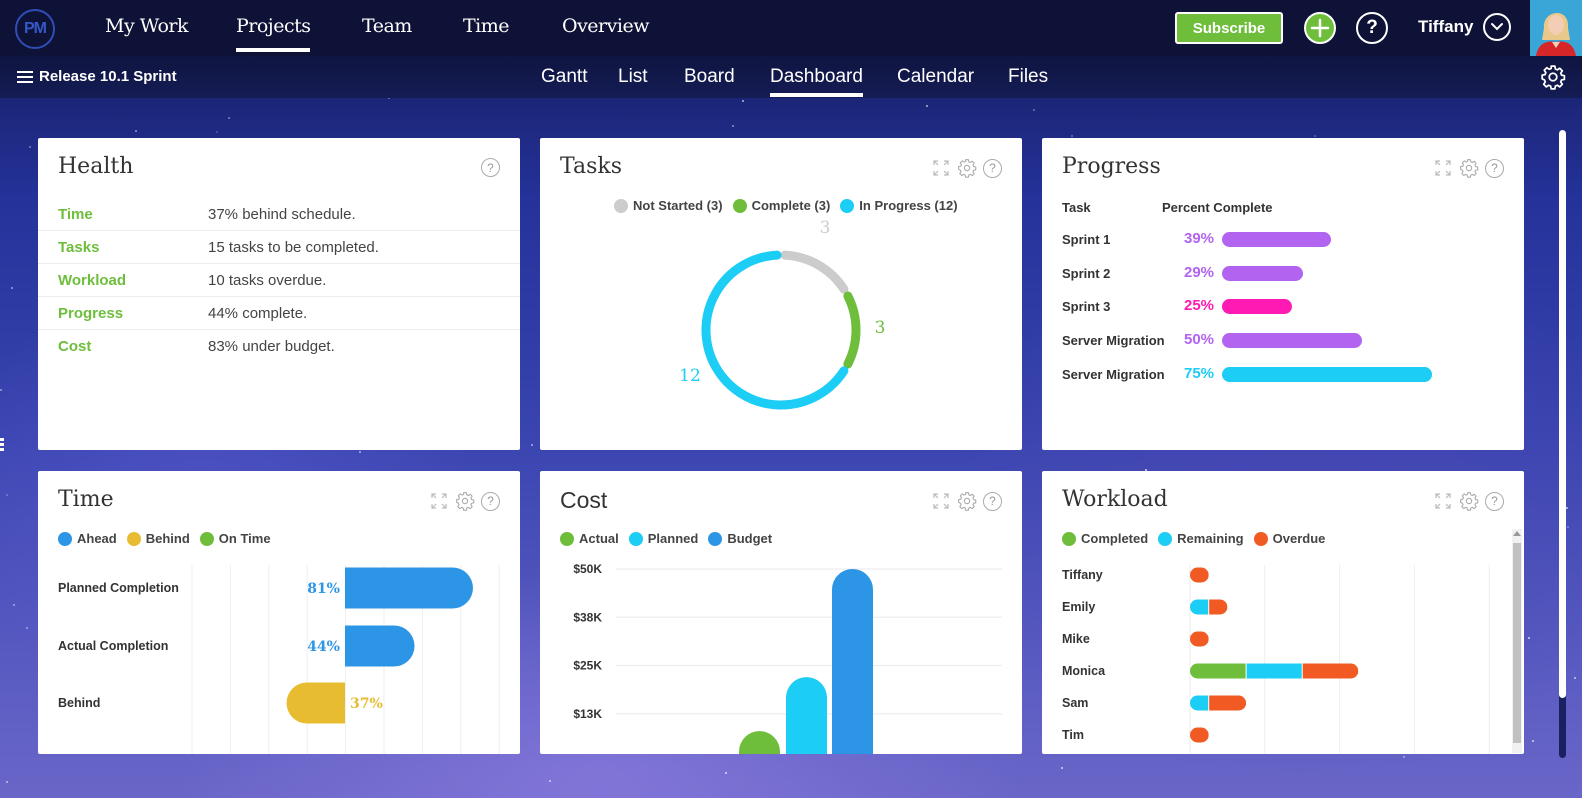 The width and height of the screenshot is (1582, 798). What do you see at coordinates (806, 715) in the screenshot?
I see `cost-bar-planned` at bounding box center [806, 715].